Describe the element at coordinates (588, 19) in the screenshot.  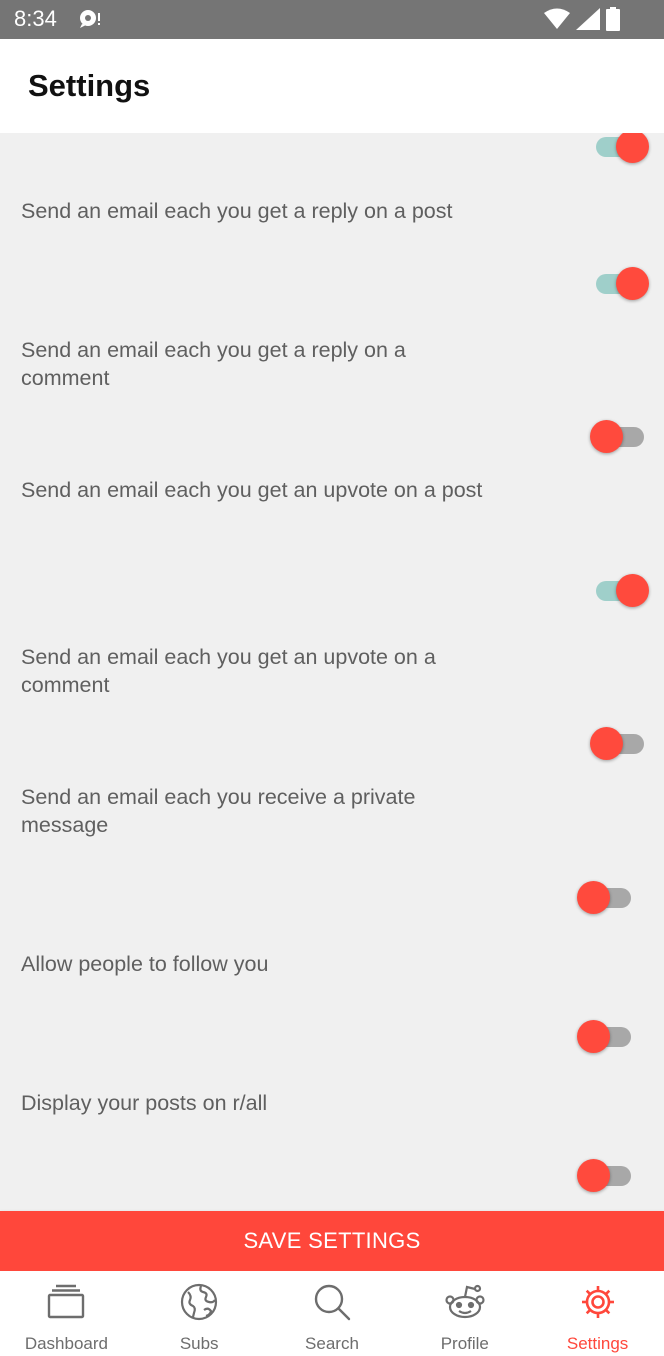
I see `signal-icon` at that location.